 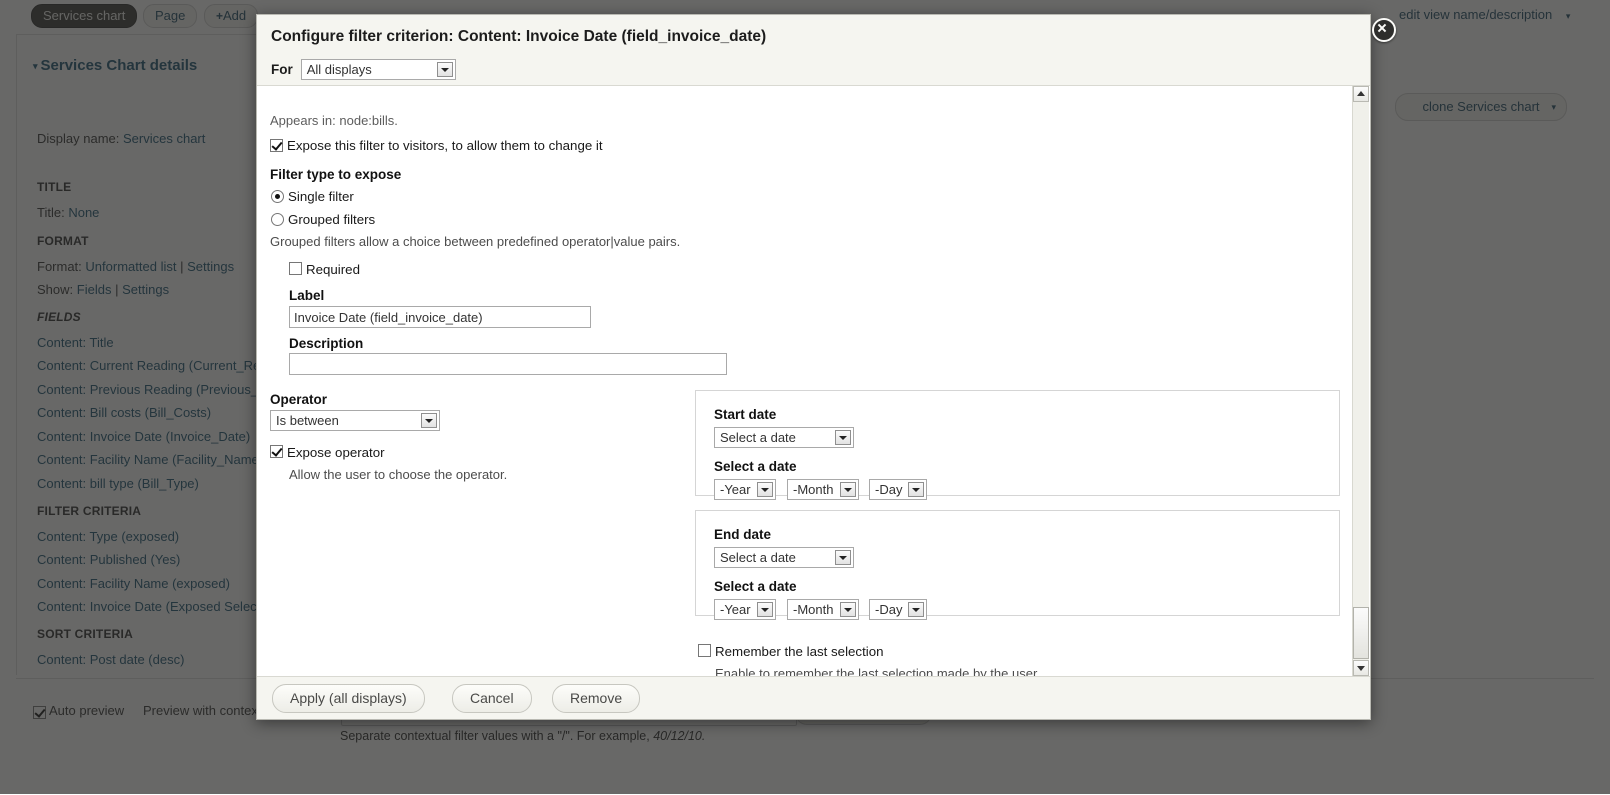 What do you see at coordinates (704, 650) in the screenshot?
I see `remember-last-selection-checkbox` at bounding box center [704, 650].